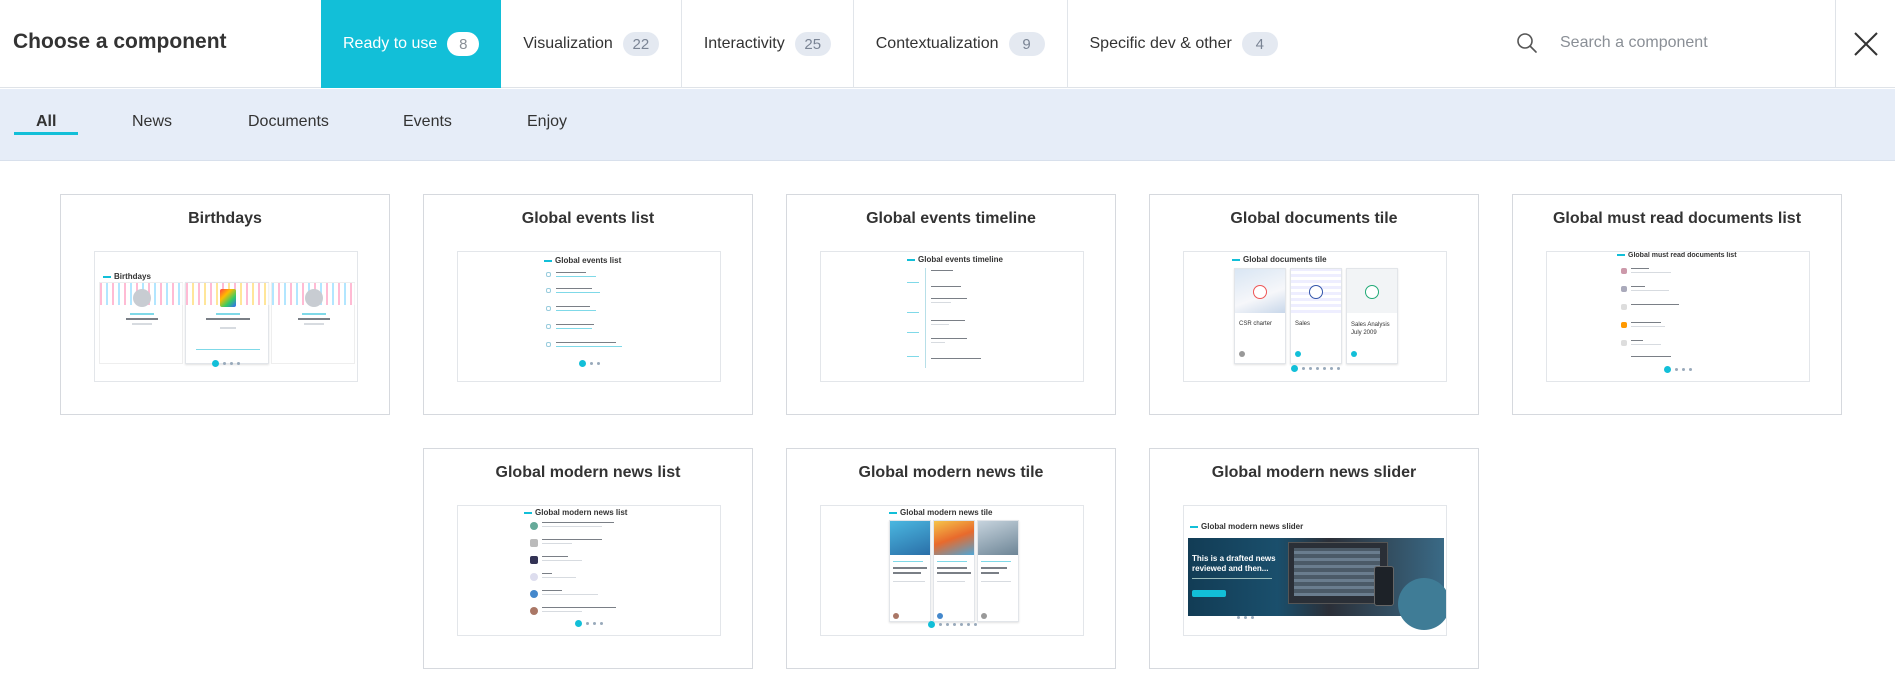  What do you see at coordinates (955, 259) in the screenshot?
I see `preview-title: Global events timeline` at bounding box center [955, 259].